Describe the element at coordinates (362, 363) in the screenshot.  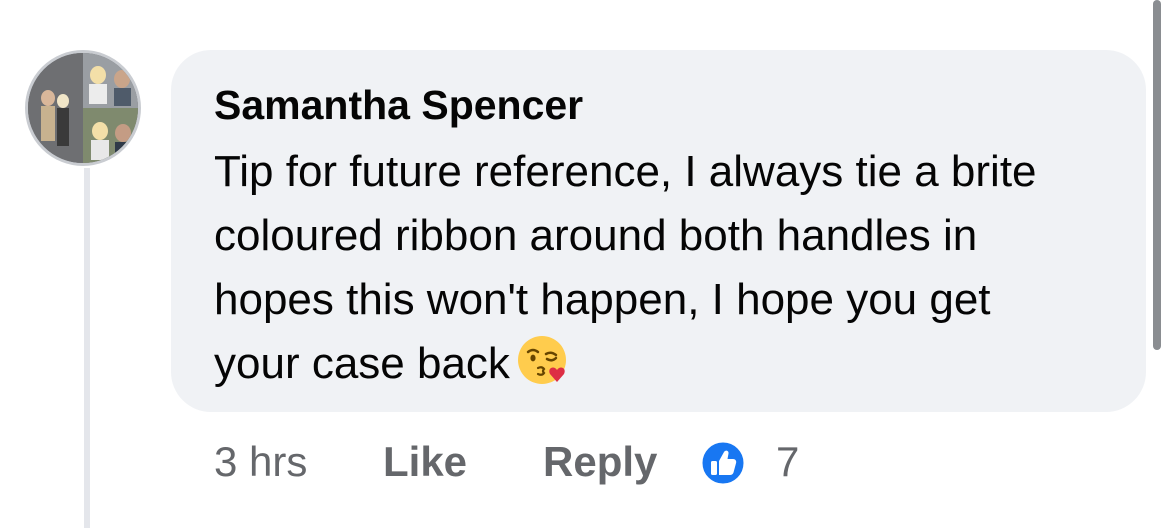
I see `comment-text-line: your case back` at that location.